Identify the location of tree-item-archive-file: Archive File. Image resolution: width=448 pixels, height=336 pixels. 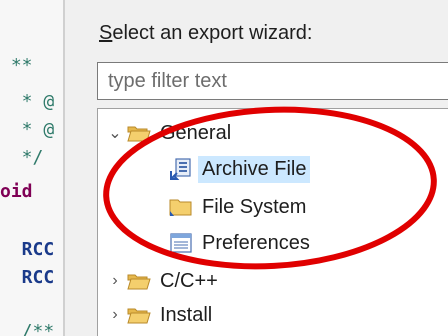
(239, 169).